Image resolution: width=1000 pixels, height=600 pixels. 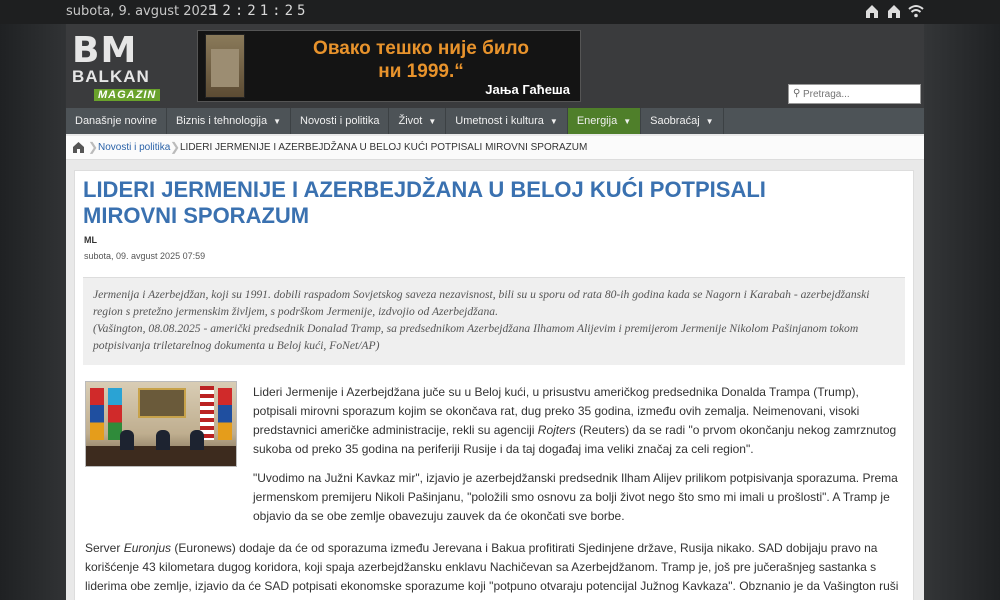 I want to click on digital-clock: 12:21:25, so click(x=260, y=11).